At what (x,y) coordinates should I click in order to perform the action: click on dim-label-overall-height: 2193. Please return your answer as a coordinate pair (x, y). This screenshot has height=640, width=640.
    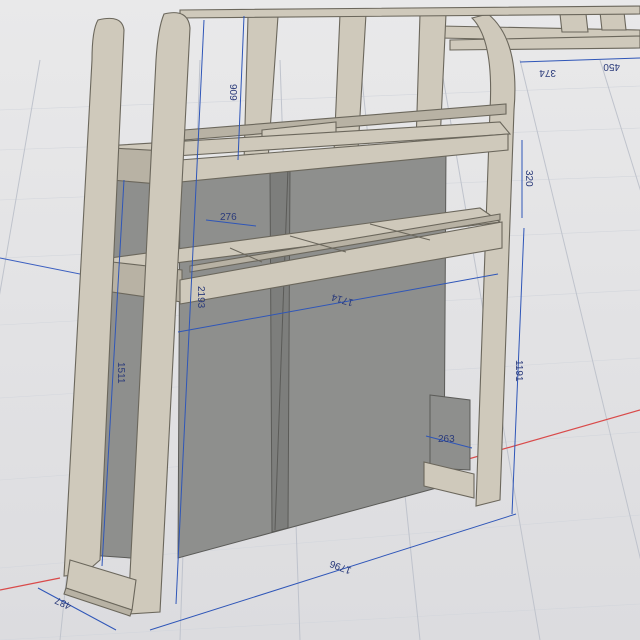
    Looking at the image, I should click on (200, 297).